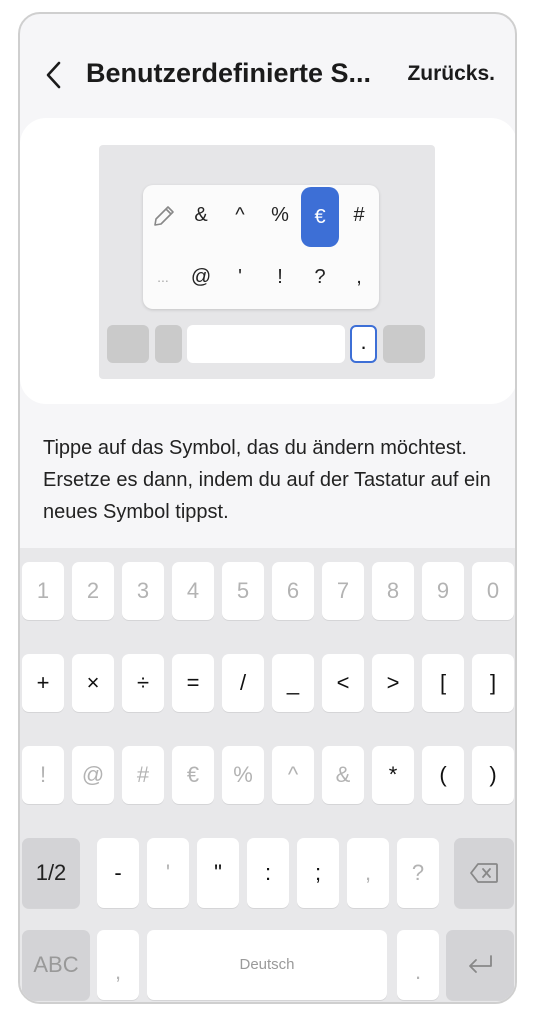 Image resolution: width=533 pixels, height=1020 pixels. Describe the element at coordinates (293, 591) in the screenshot. I see `key-number: 6` at that location.